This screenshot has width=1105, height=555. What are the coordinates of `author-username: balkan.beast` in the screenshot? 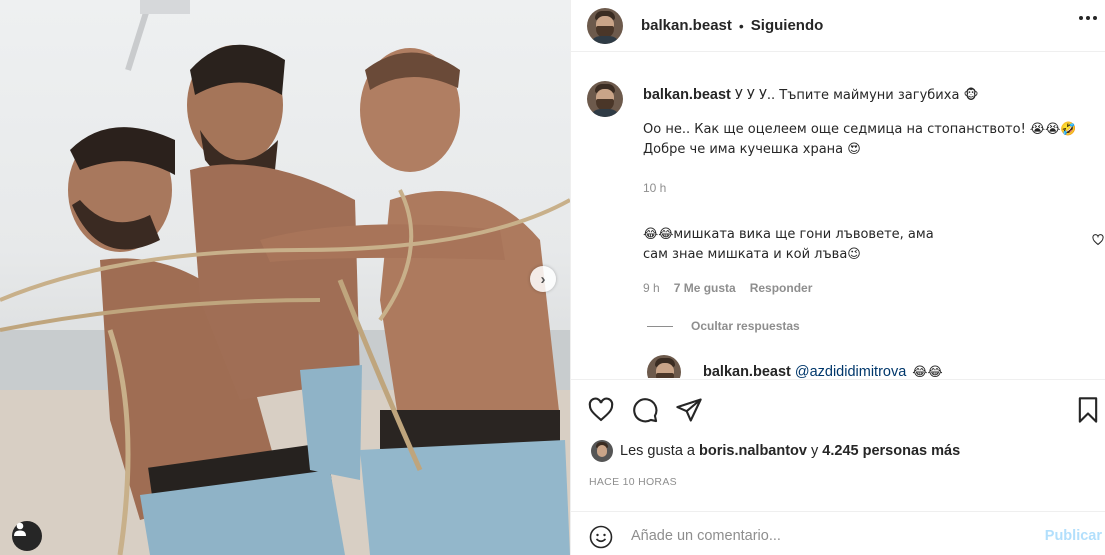 It's located at (686, 25).